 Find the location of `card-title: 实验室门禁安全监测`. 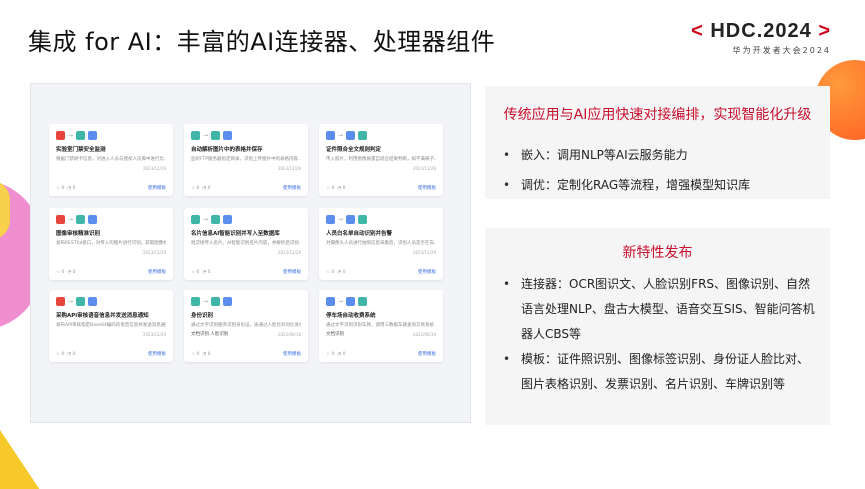

card-title: 实验室门禁安全监测 is located at coordinates (81, 150).